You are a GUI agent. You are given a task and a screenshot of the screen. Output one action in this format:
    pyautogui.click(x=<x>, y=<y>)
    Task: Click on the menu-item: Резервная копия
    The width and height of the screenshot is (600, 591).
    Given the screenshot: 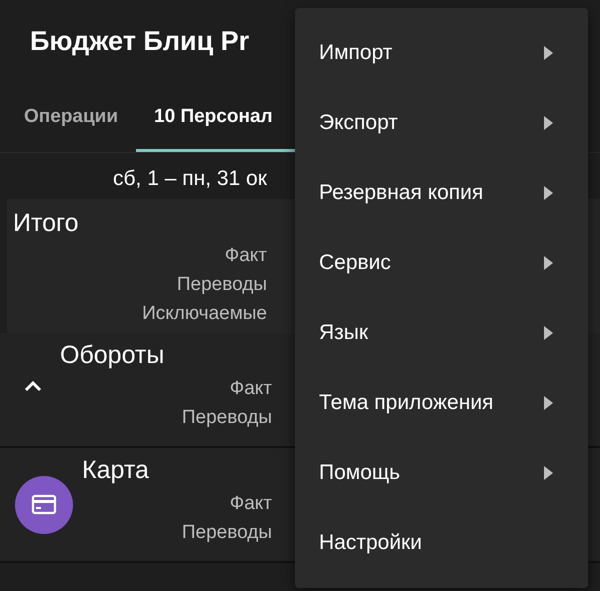 What is the action you would take?
    pyautogui.click(x=441, y=193)
    